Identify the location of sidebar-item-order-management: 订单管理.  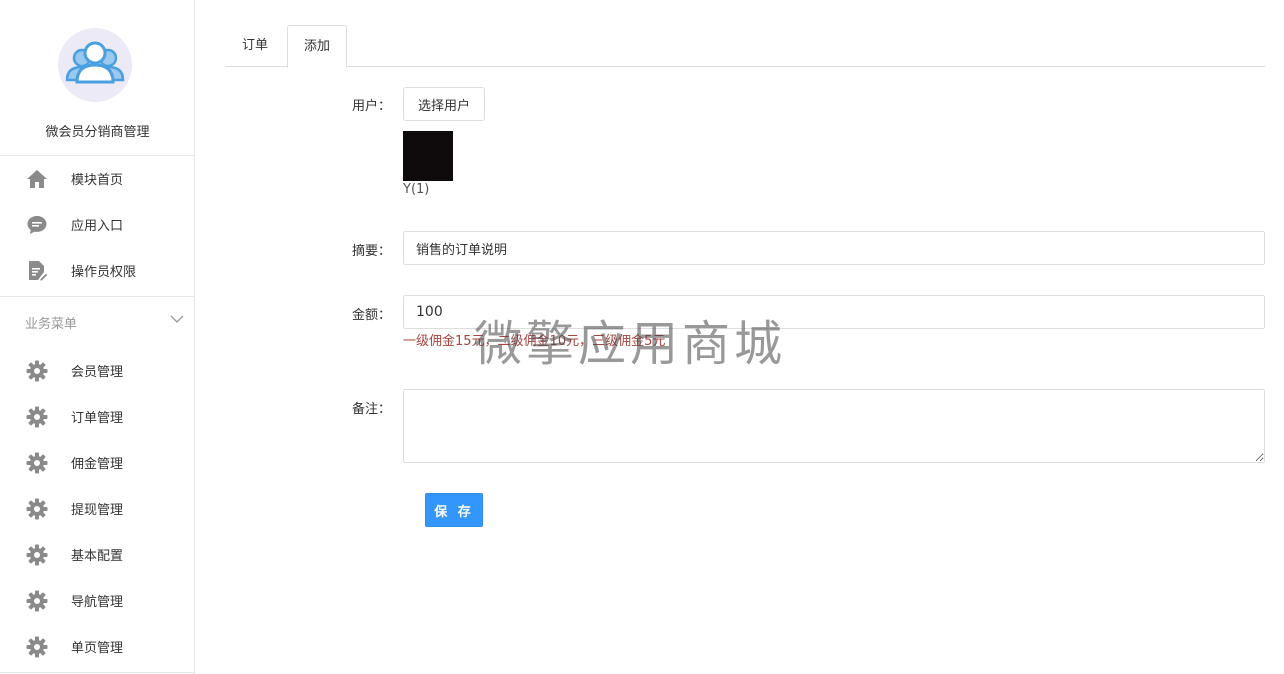
(97, 416).